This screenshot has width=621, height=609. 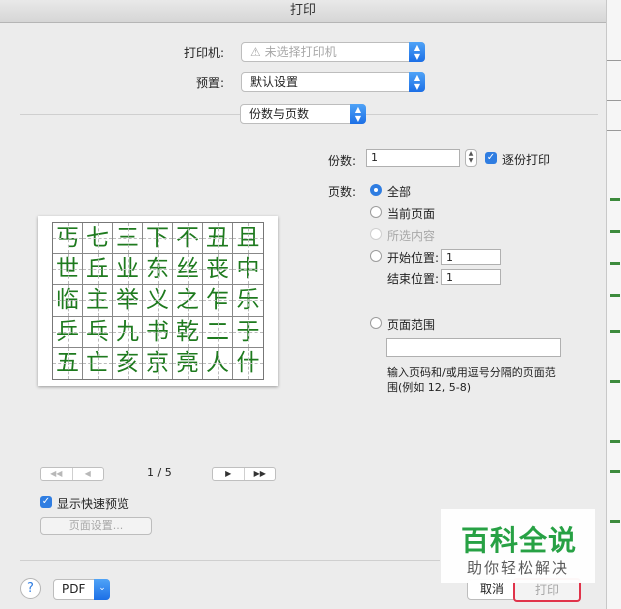 I want to click on preview-glyph: 于, so click(x=248, y=331).